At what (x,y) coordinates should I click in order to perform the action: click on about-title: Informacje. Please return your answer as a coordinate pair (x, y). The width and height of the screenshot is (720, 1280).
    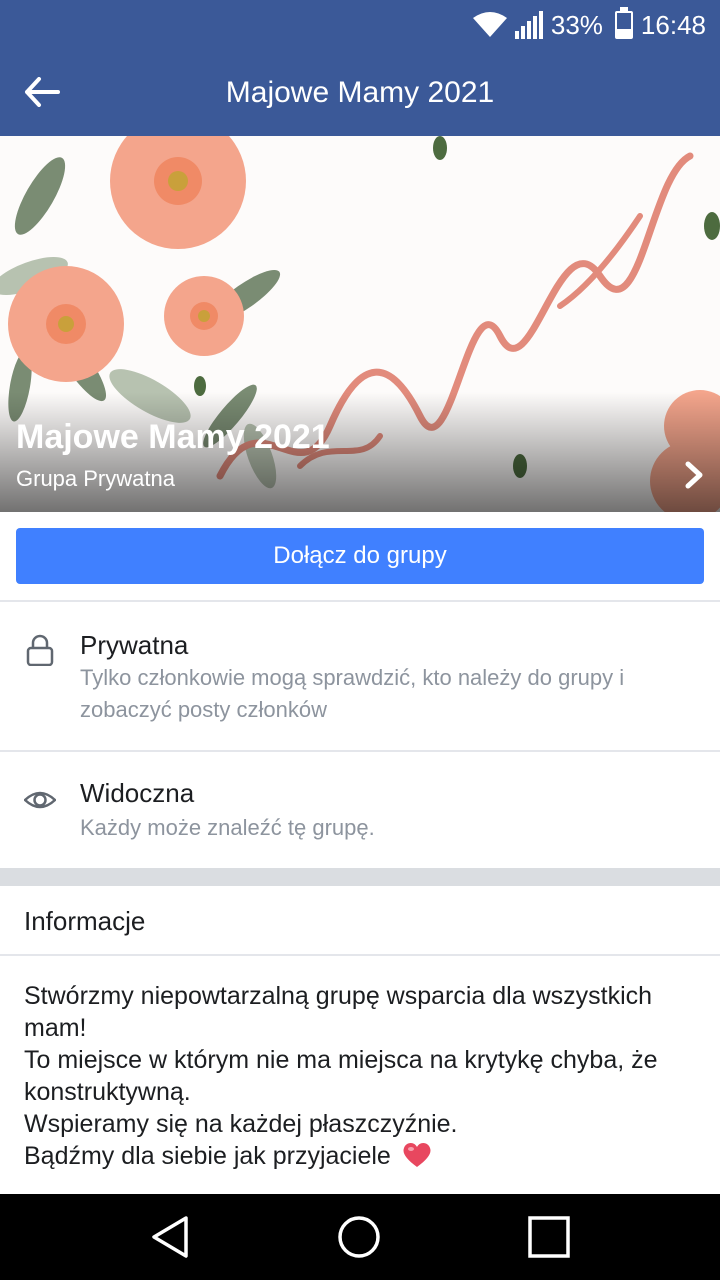
    Looking at the image, I should click on (85, 921).